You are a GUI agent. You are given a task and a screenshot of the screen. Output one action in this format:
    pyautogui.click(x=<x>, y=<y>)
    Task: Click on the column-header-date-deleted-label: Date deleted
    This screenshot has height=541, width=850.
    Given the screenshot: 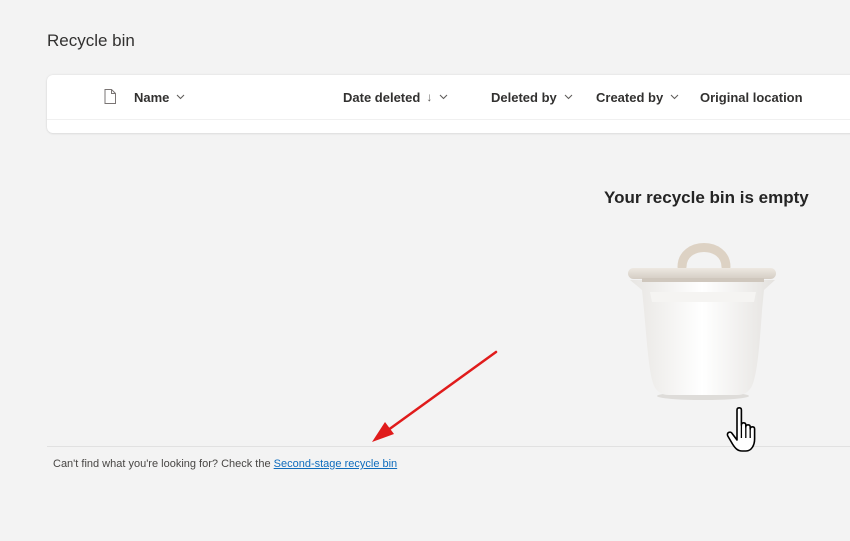 What is the action you would take?
    pyautogui.click(x=382, y=97)
    